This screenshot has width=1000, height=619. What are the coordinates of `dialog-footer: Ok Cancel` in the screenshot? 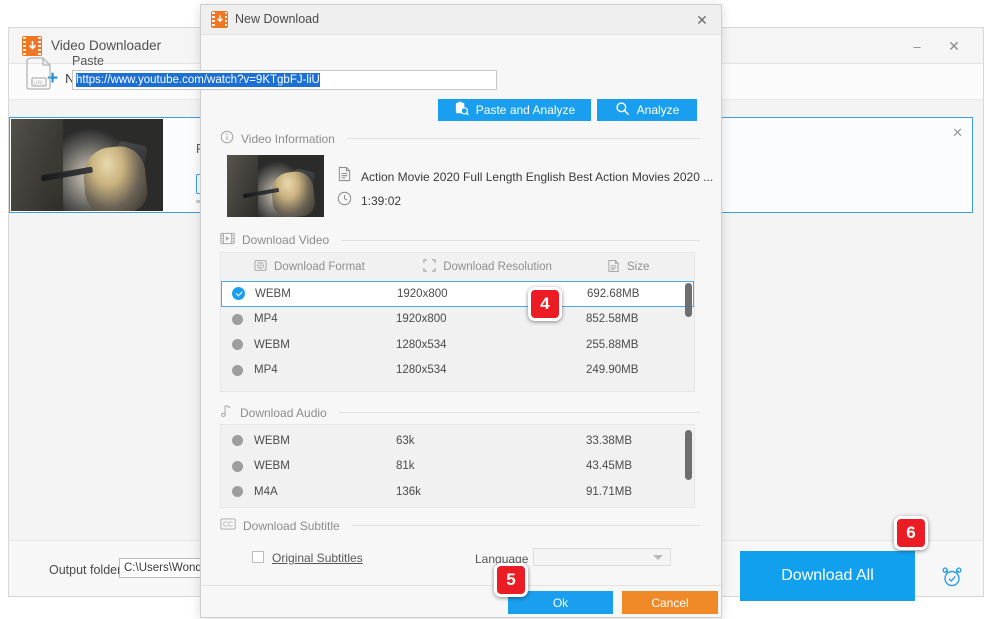 It's located at (461, 601).